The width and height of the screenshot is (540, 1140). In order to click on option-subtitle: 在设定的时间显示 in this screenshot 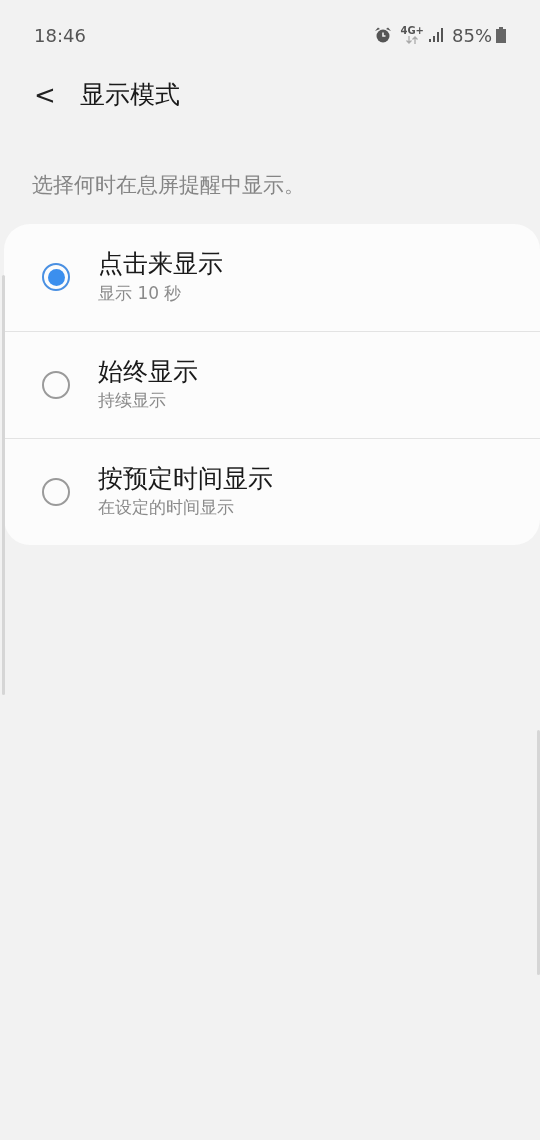, I will do `click(166, 507)`.